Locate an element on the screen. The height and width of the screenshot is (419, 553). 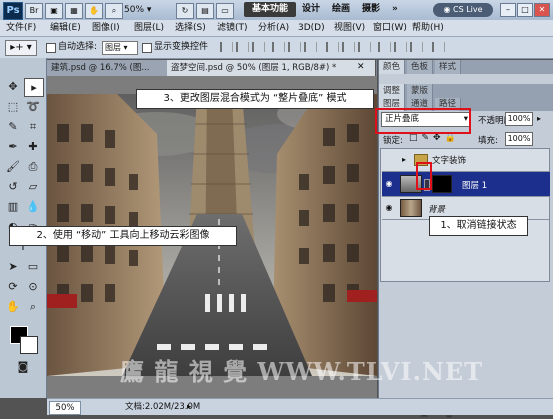
workspace-photo-tab: 摄影 is located at coordinates (371, 9).